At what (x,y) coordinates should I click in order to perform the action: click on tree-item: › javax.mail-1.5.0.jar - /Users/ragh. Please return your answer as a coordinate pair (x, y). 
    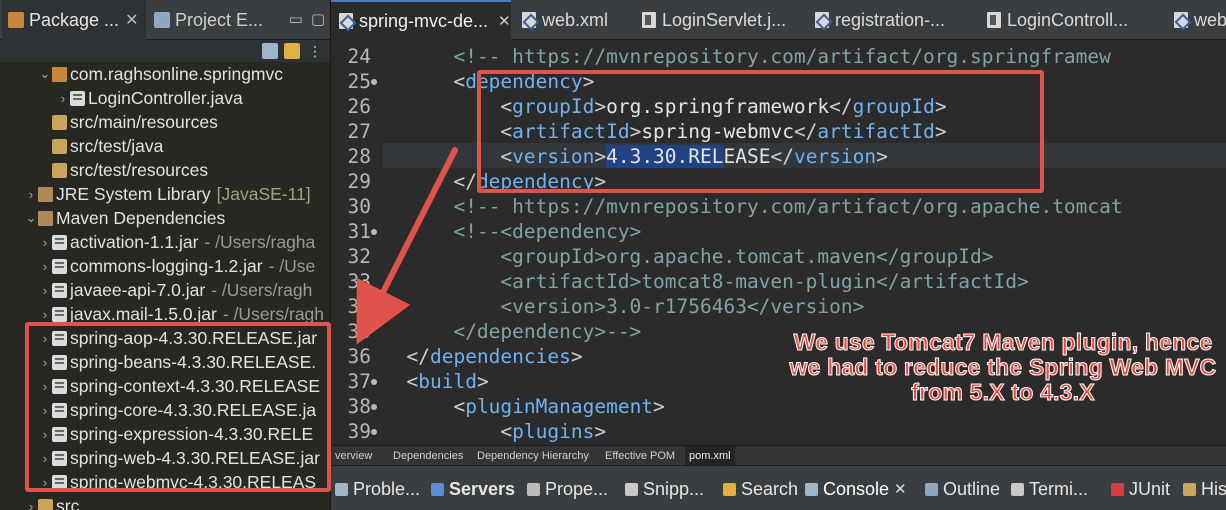
    Looking at the image, I should click on (165, 314).